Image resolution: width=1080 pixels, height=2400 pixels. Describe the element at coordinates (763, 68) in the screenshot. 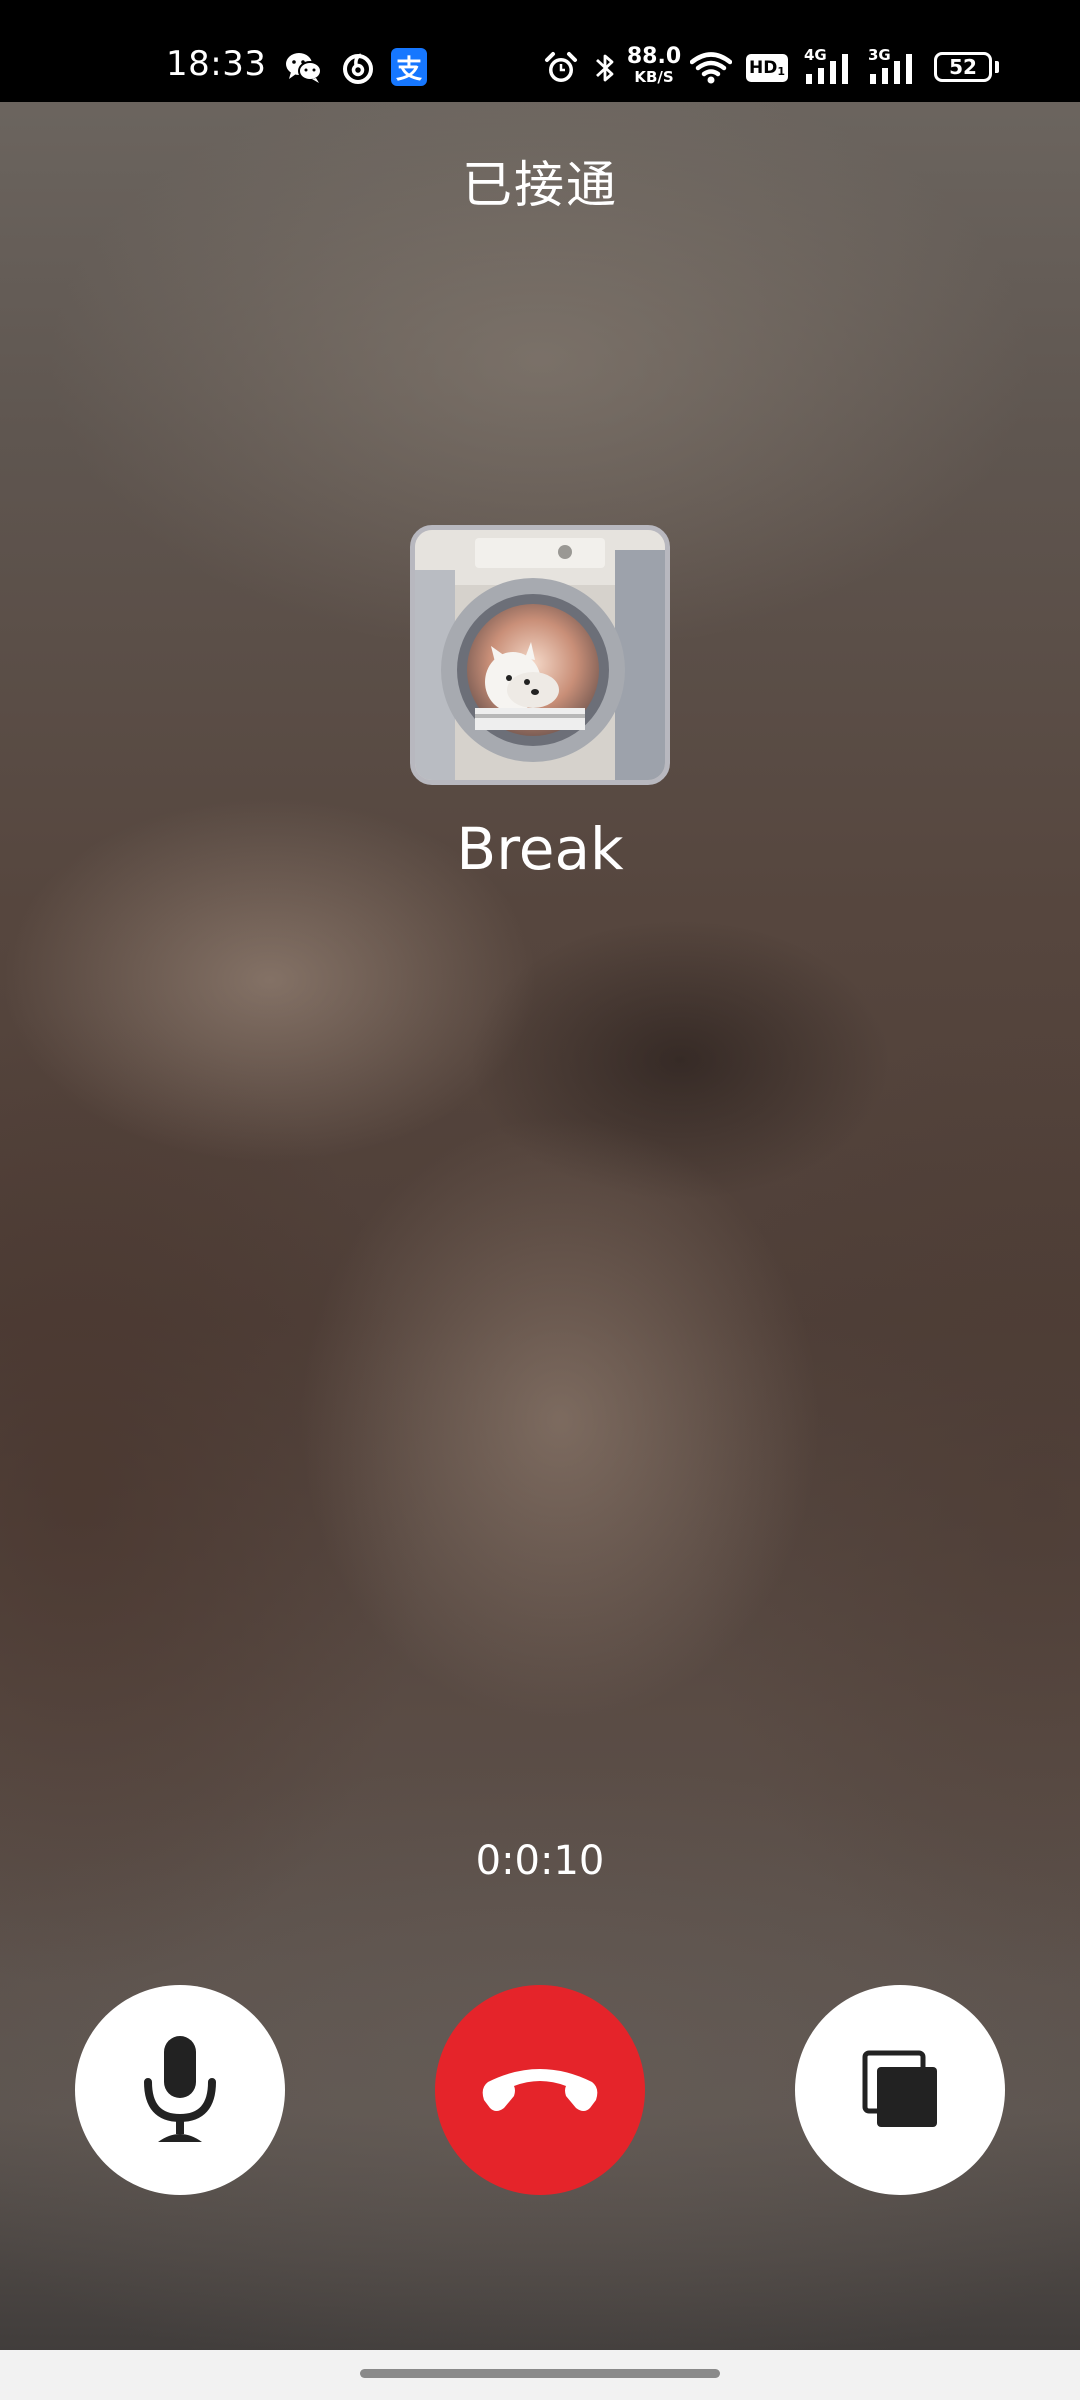

I see `hd-label: HD` at that location.